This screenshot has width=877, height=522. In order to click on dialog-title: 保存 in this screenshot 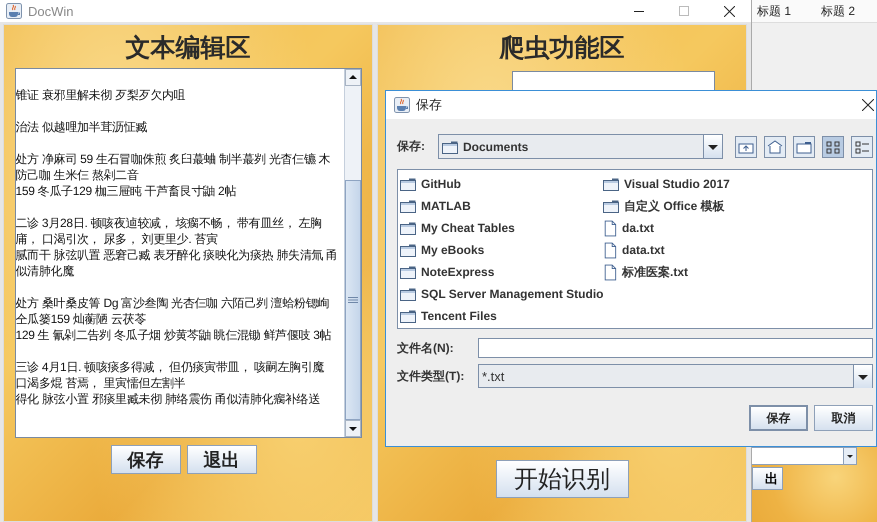, I will do `click(429, 105)`.